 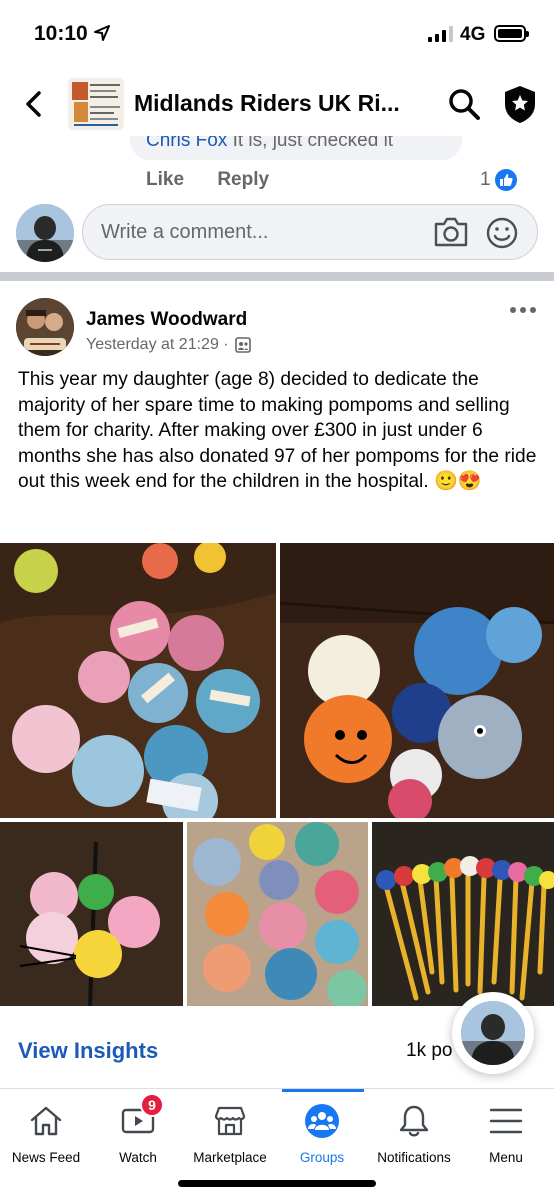 What do you see at coordinates (165, 179) in the screenshot?
I see `comment-like-button: Like` at bounding box center [165, 179].